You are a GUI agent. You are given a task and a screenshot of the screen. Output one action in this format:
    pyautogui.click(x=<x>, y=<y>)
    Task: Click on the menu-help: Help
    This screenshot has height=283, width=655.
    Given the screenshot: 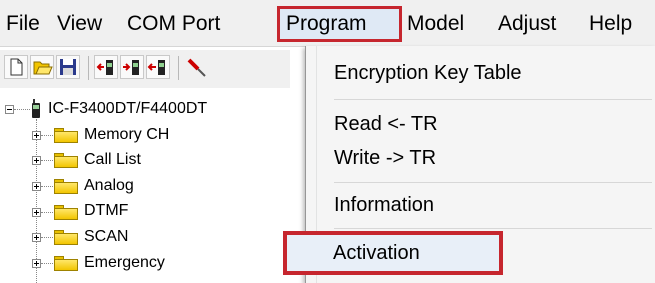 What is the action you would take?
    pyautogui.click(x=610, y=24)
    